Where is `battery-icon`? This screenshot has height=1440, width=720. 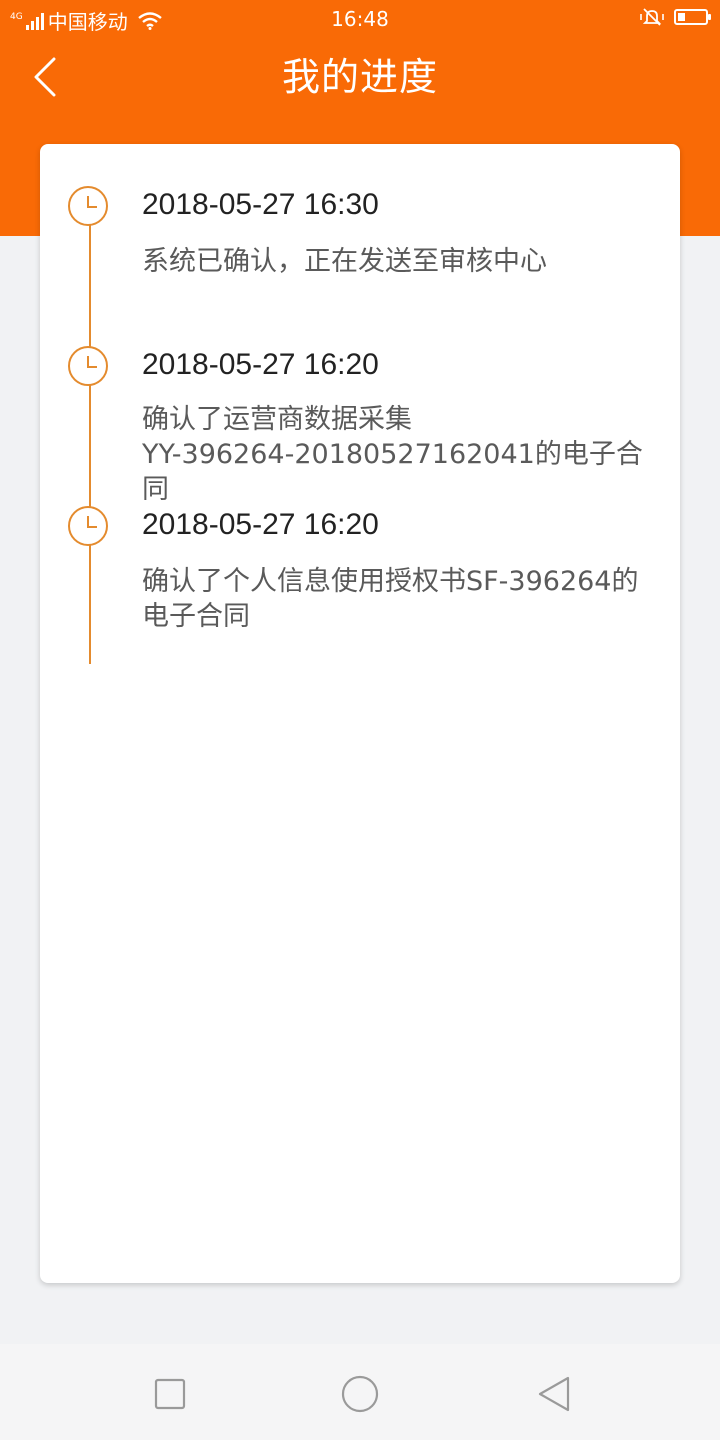
battery-icon is located at coordinates (692, 17).